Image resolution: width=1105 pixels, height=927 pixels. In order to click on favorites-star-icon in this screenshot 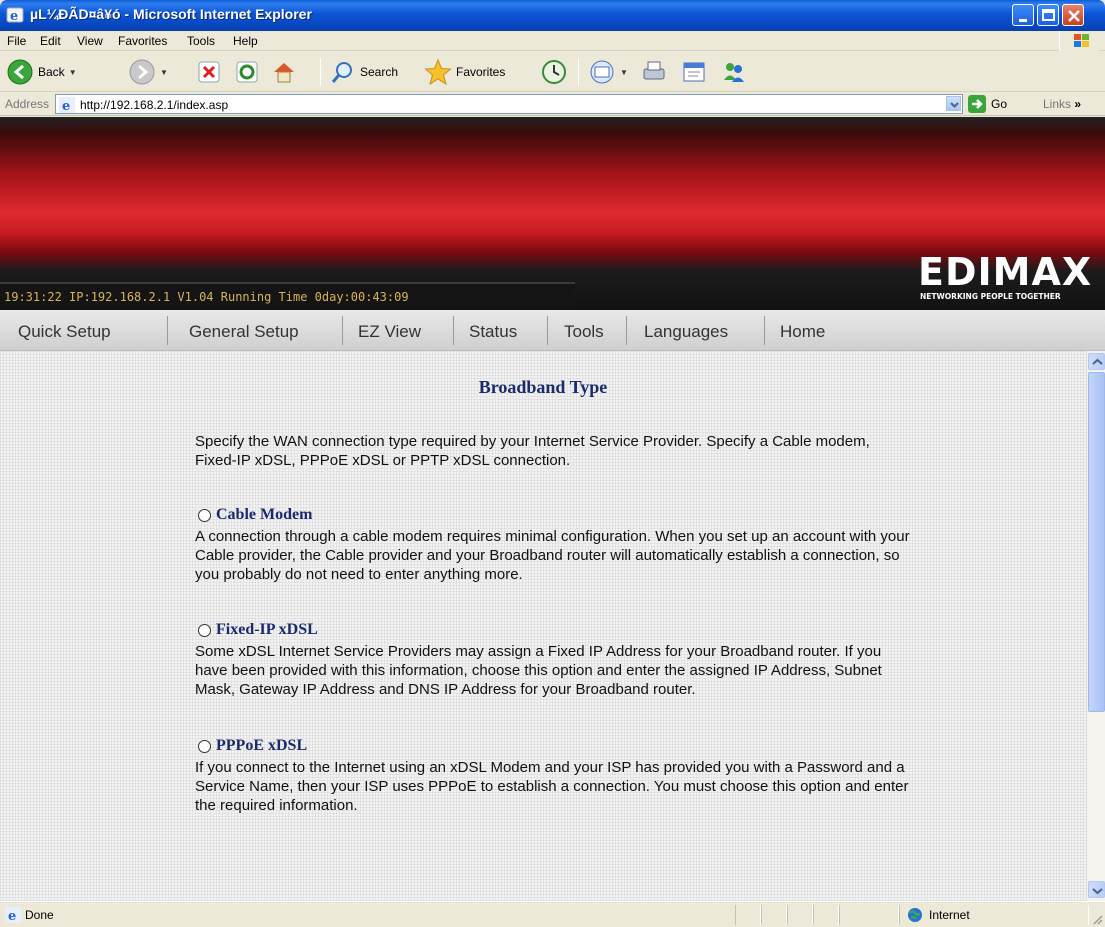, I will do `click(438, 72)`.